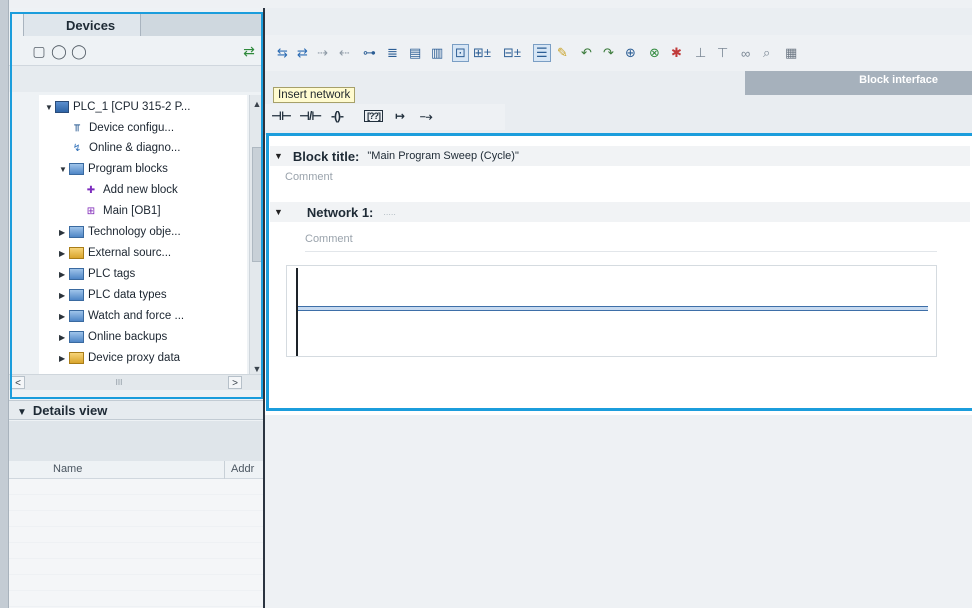 This screenshot has width=972, height=608. Describe the element at coordinates (235, 382) in the screenshot. I see `scroll-right-icon: >` at that location.